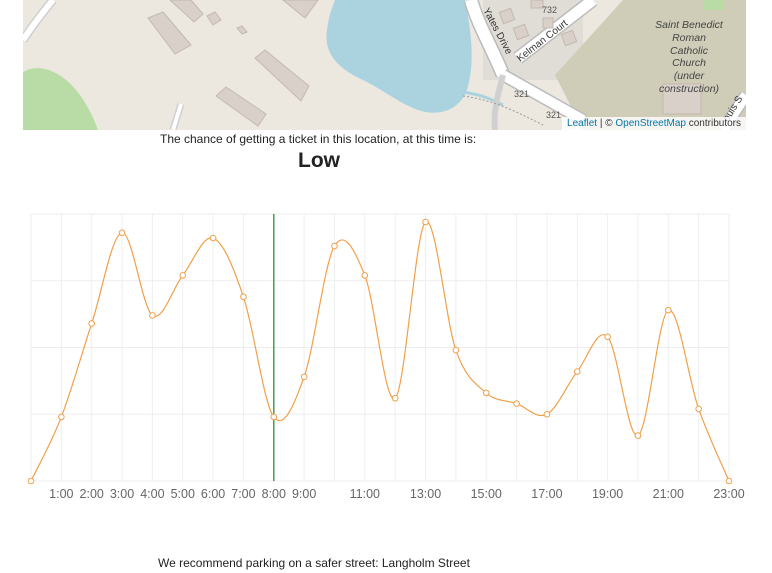  I want to click on church-label-line: Church, so click(689, 63).